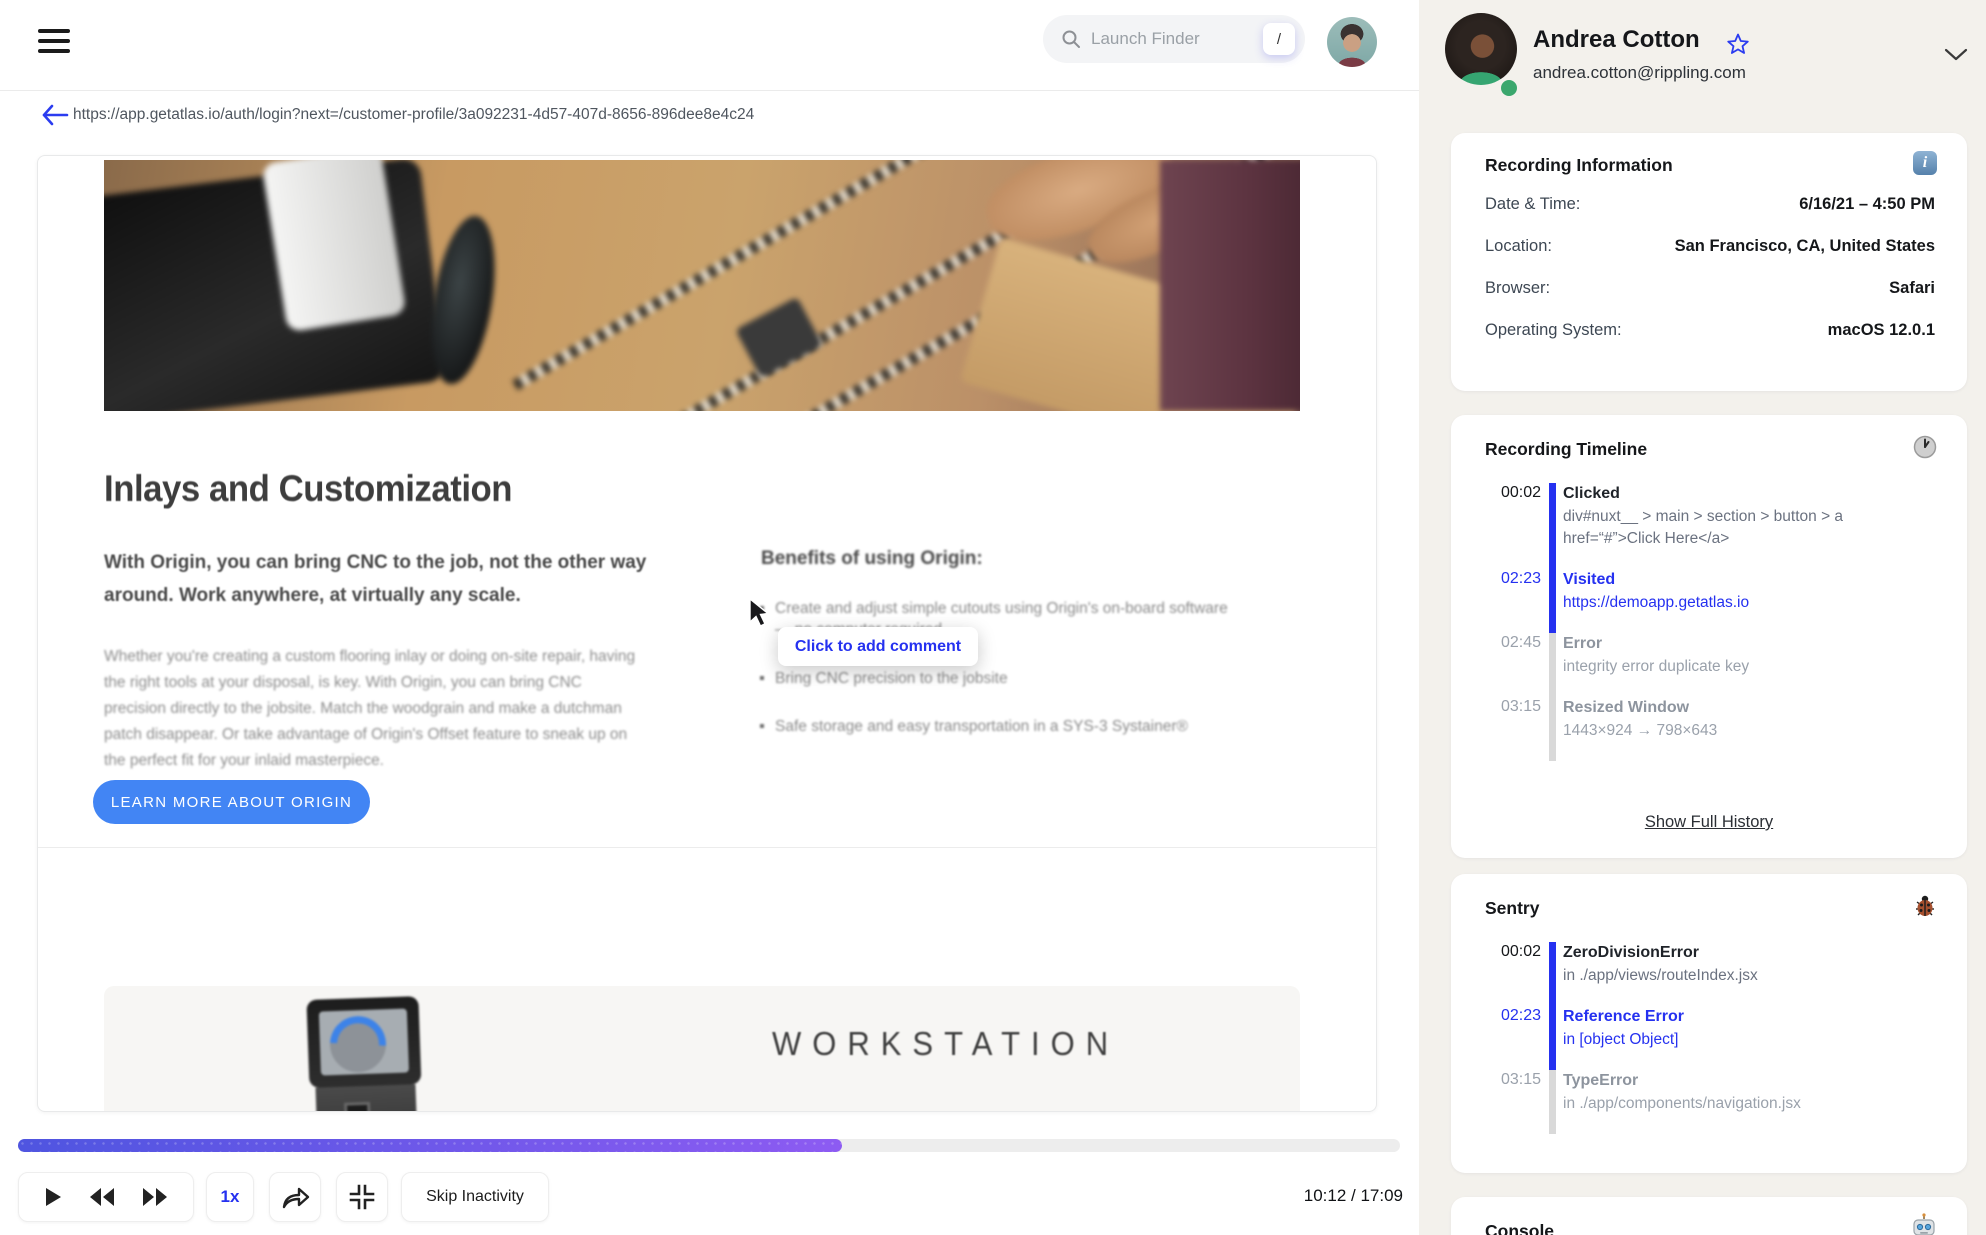 The height and width of the screenshot is (1235, 1986). I want to click on info-icon: i, so click(1925, 163).